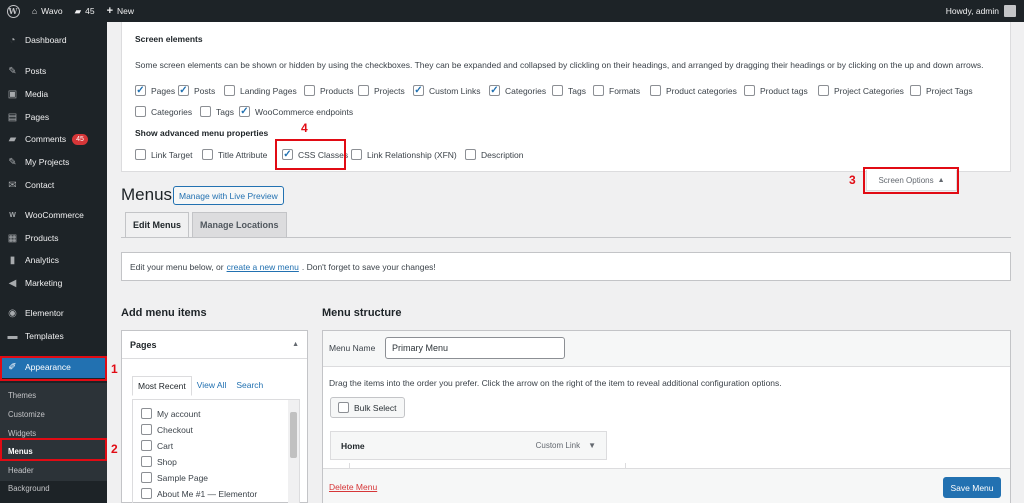 This screenshot has width=1024, height=503. What do you see at coordinates (310, 154) in the screenshot?
I see `highlight-css-classes` at bounding box center [310, 154].